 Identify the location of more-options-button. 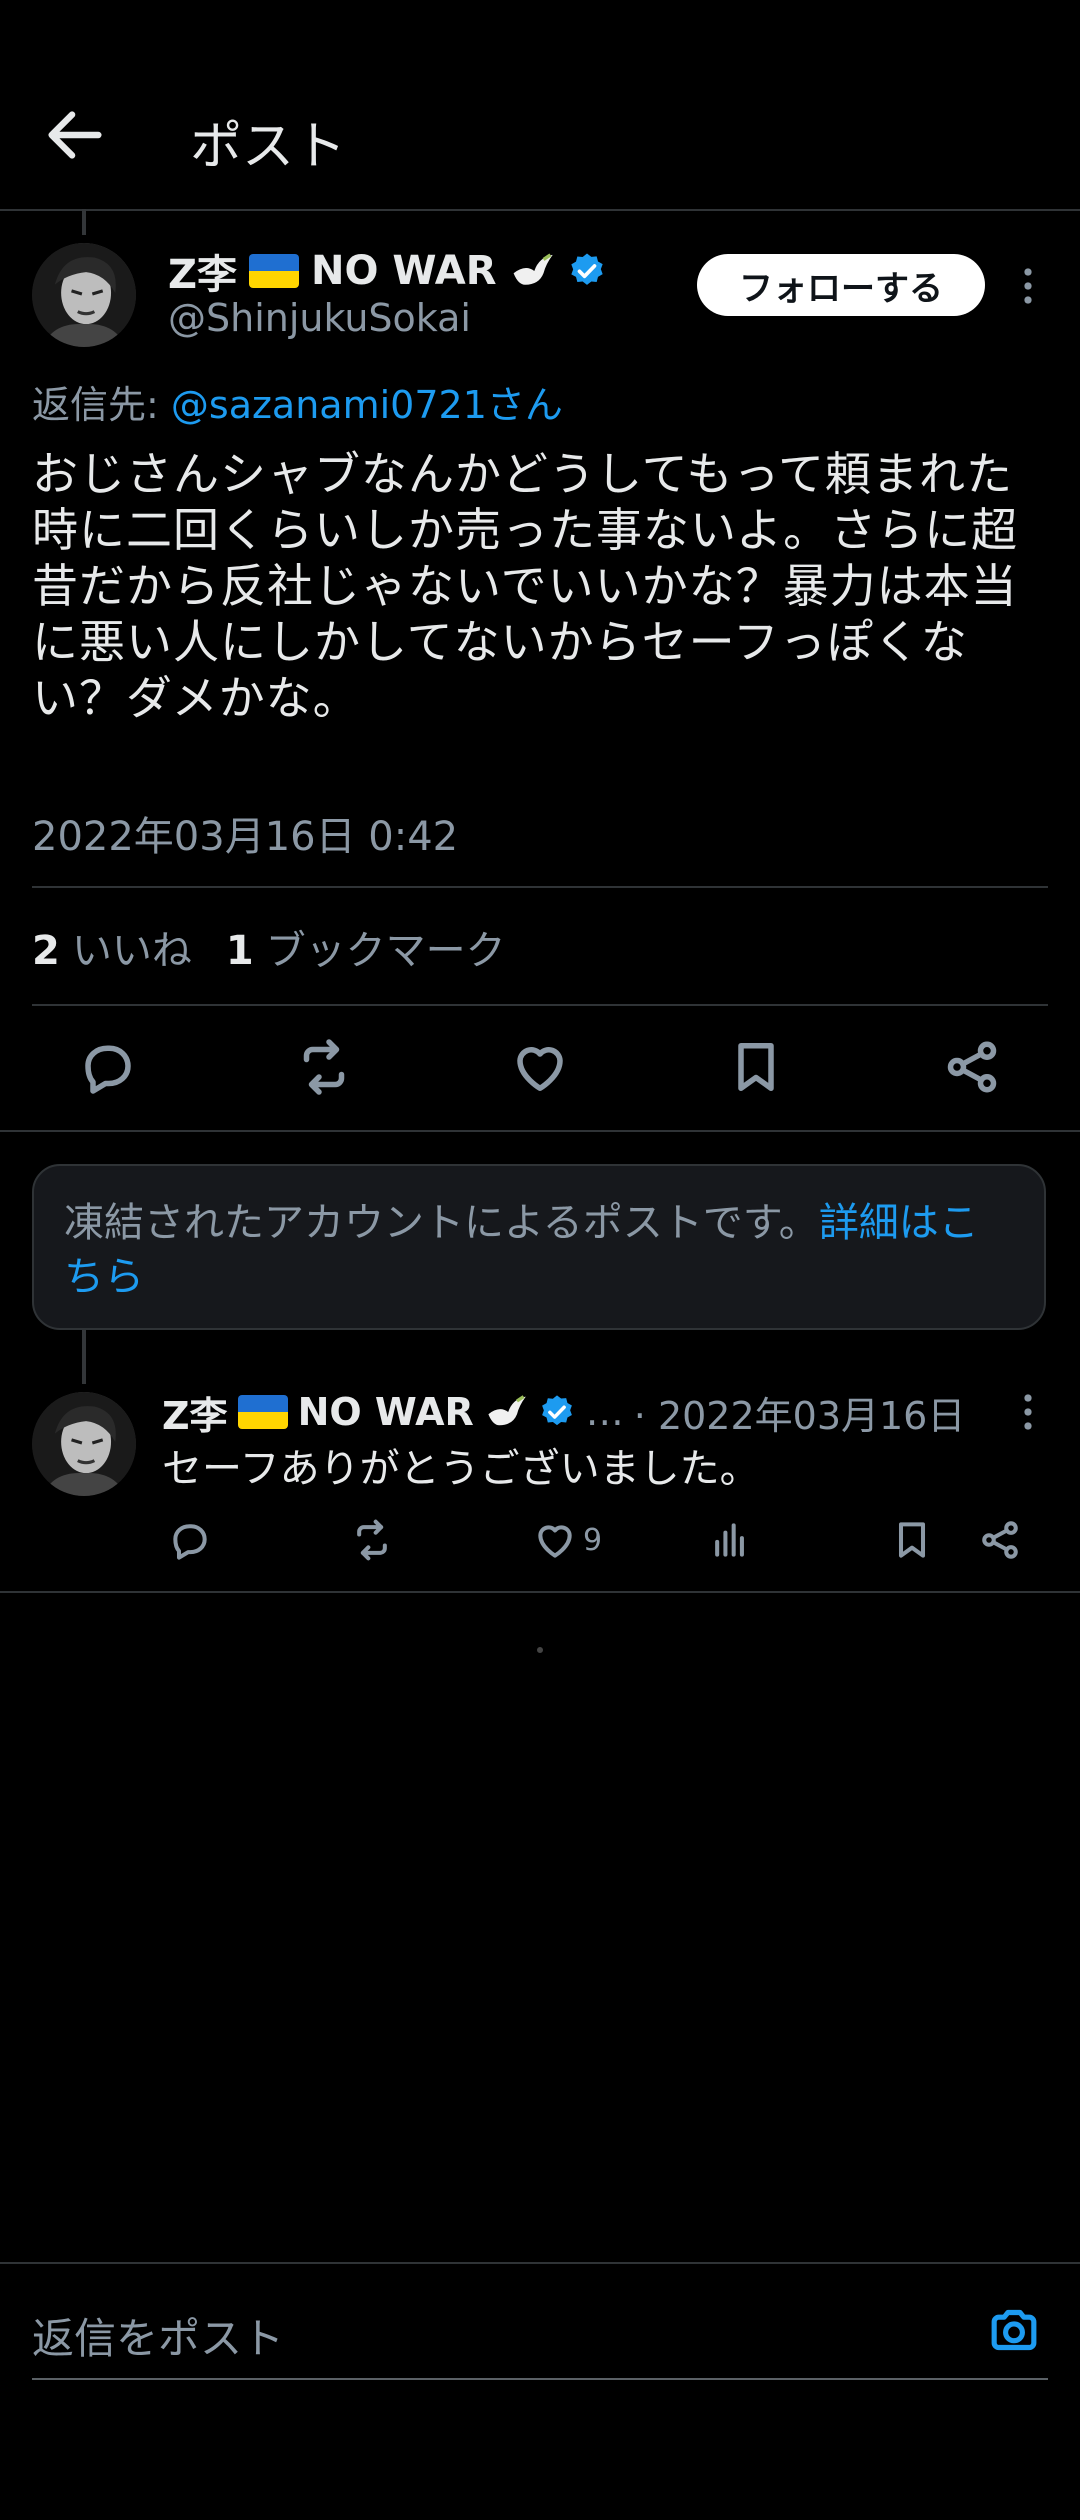
(1028, 286).